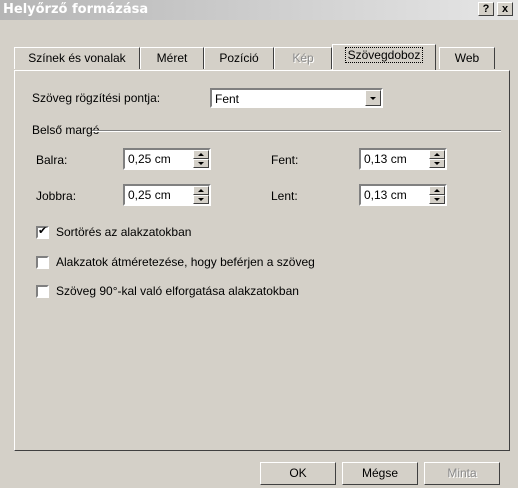 The height and width of the screenshot is (488, 518). I want to click on tab-picture: Kép, so click(303, 58).